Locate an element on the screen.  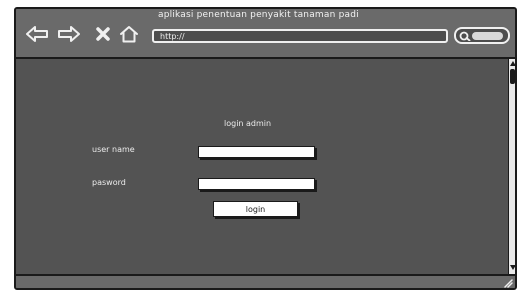
status-bar is located at coordinates (265, 281).